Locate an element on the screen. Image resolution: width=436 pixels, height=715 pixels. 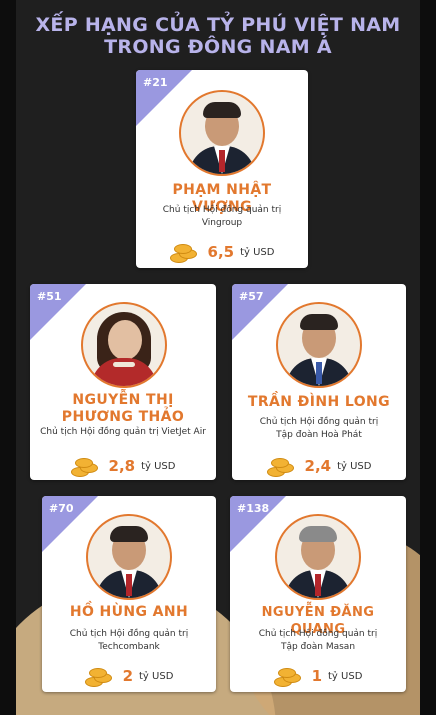
net-worth: 2 tỷ USD is located at coordinates (129, 676).